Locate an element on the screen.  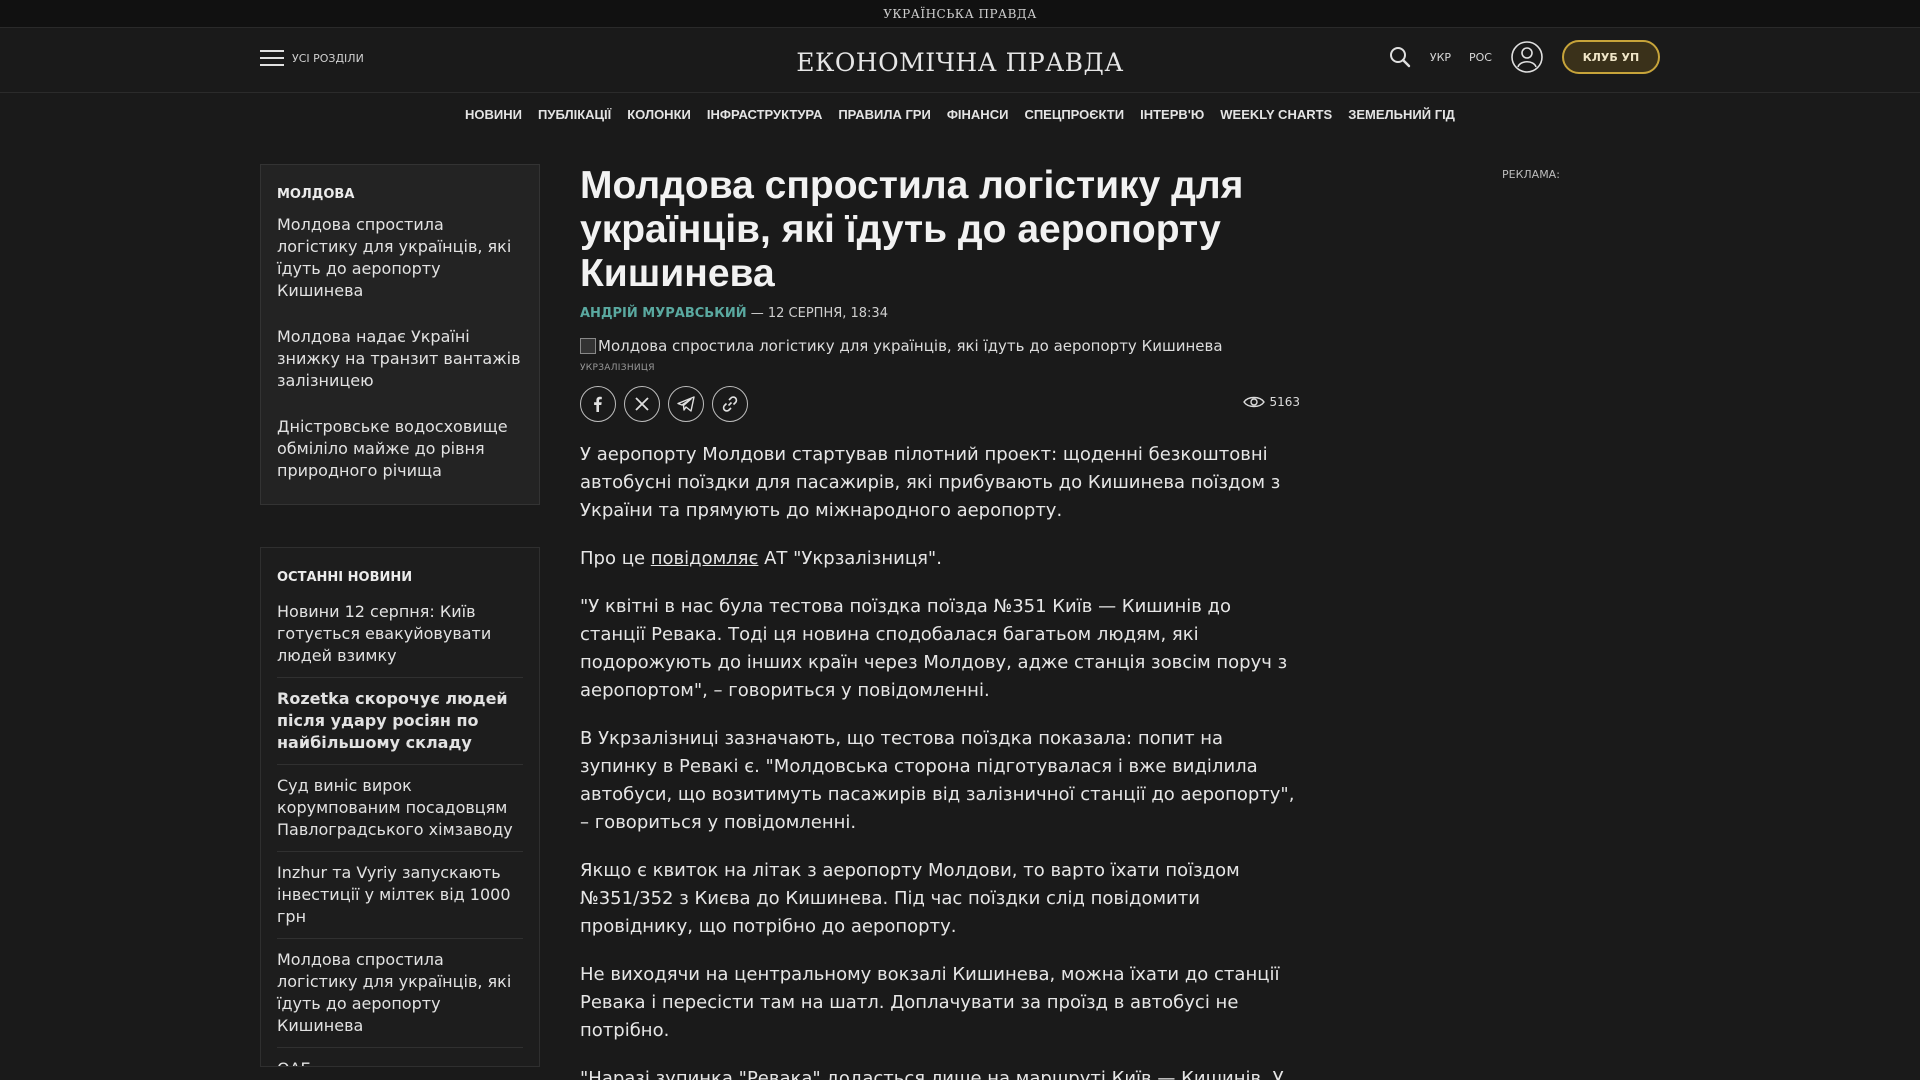
paragraph-text: Про це is located at coordinates (615, 558).